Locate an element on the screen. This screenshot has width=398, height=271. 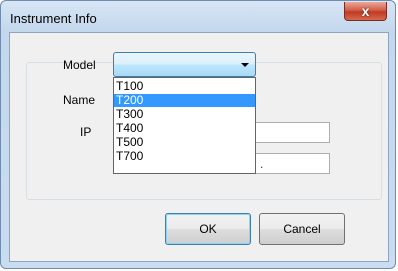
model-option: T400 is located at coordinates (184, 128).